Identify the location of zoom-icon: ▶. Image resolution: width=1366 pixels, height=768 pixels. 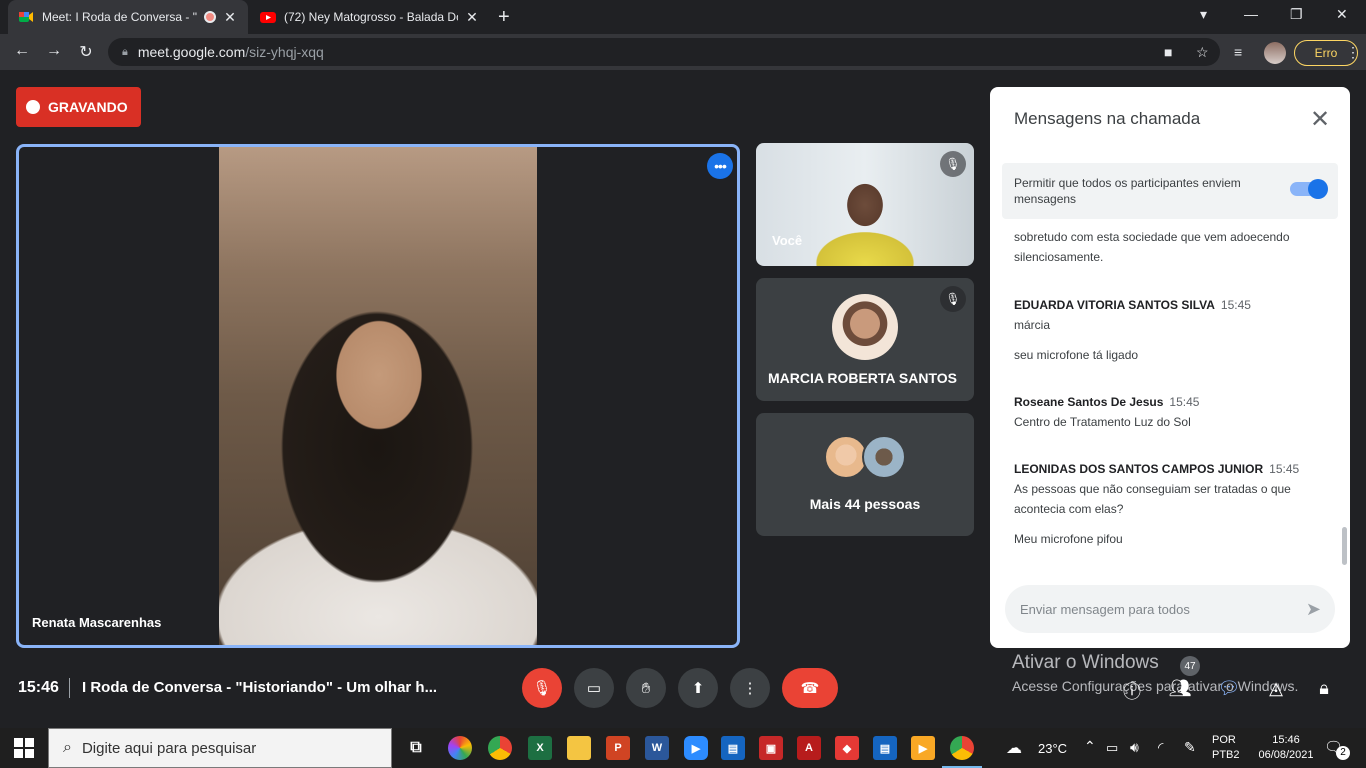
(696, 748).